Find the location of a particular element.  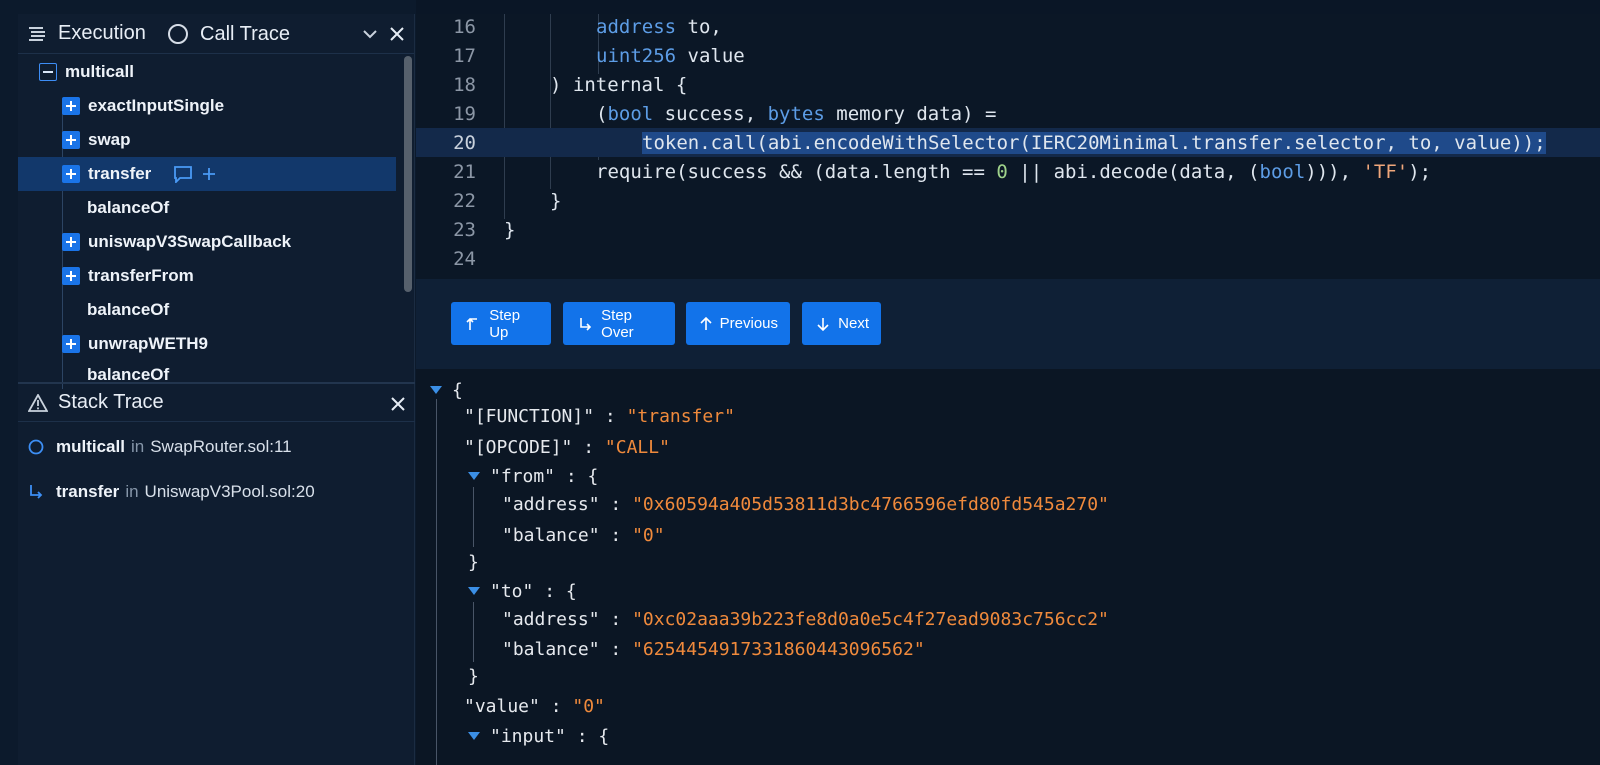

tree-item-exactinputsingle: exactInputSingle is located at coordinates (207, 106).